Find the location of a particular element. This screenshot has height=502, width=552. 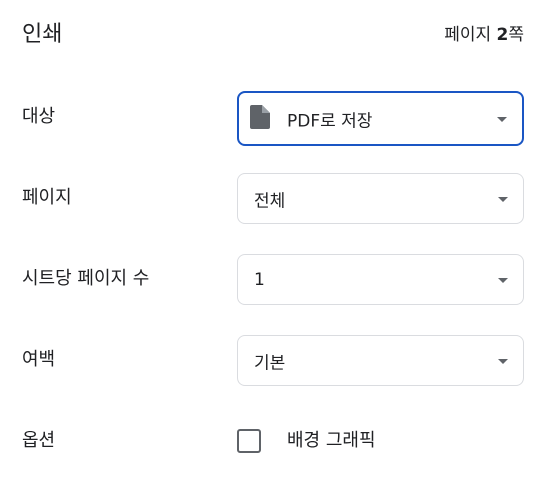

page-count-prefix: 페이지 is located at coordinates (470, 35).